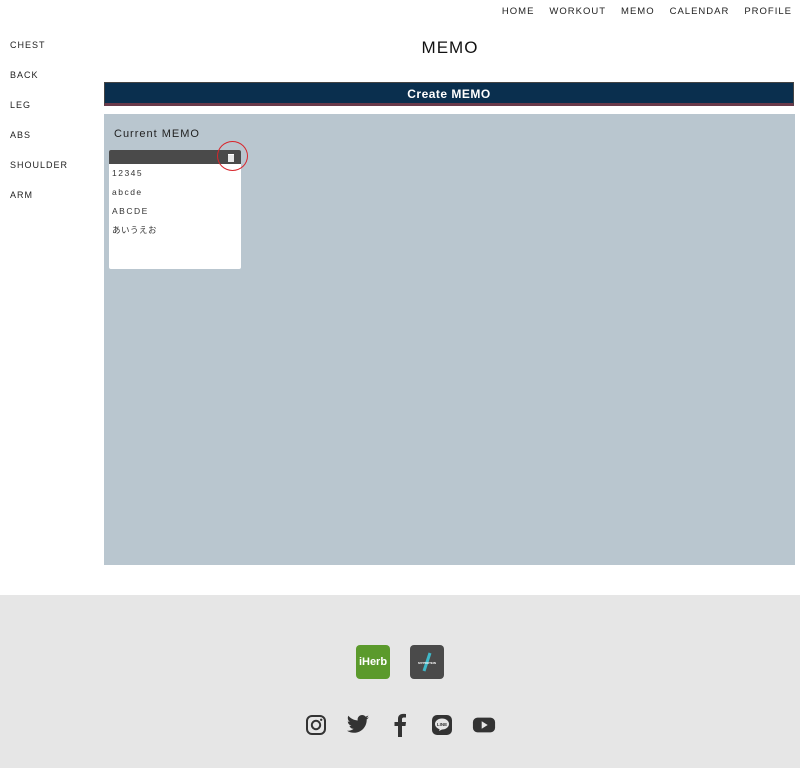 This screenshot has width=800, height=768. I want to click on sidebar-item-leg: LEG, so click(39, 114).